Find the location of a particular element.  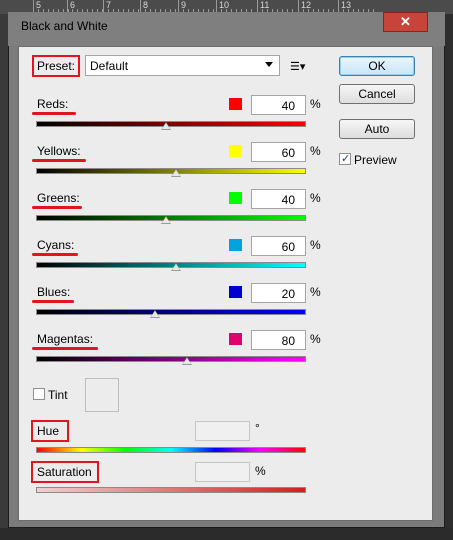

cyans-label: Cyans: is located at coordinates (56, 245).